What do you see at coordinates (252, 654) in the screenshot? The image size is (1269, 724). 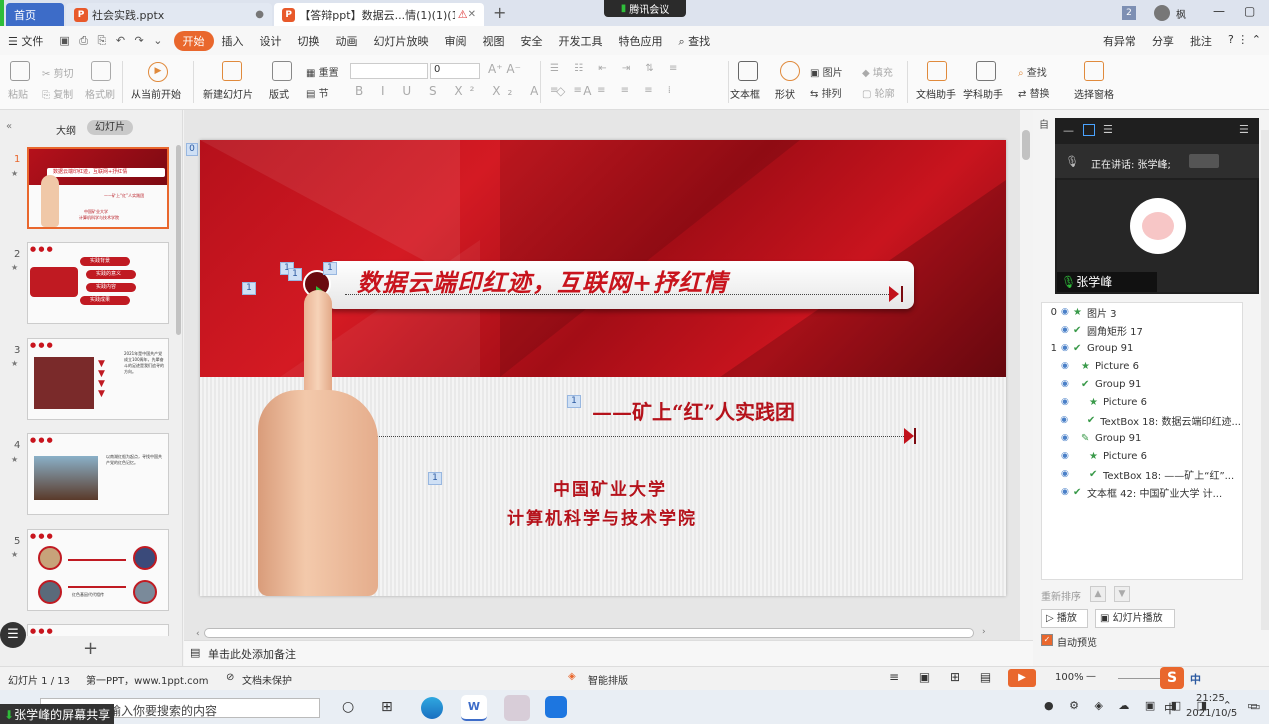 I see `notes-placeholder: 单击此处添加备注` at bounding box center [252, 654].